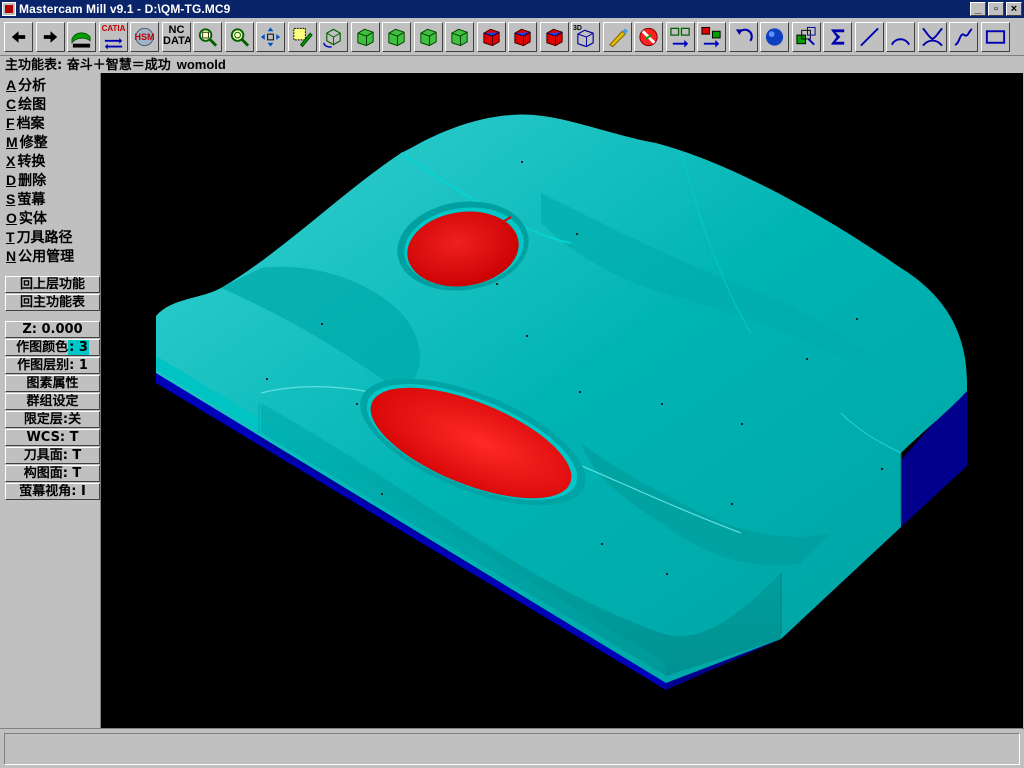 Image resolution: width=1024 pixels, height=768 pixels. What do you see at coordinates (52, 365) in the screenshot?
I see `level-button: 作图层别: 1` at bounding box center [52, 365].